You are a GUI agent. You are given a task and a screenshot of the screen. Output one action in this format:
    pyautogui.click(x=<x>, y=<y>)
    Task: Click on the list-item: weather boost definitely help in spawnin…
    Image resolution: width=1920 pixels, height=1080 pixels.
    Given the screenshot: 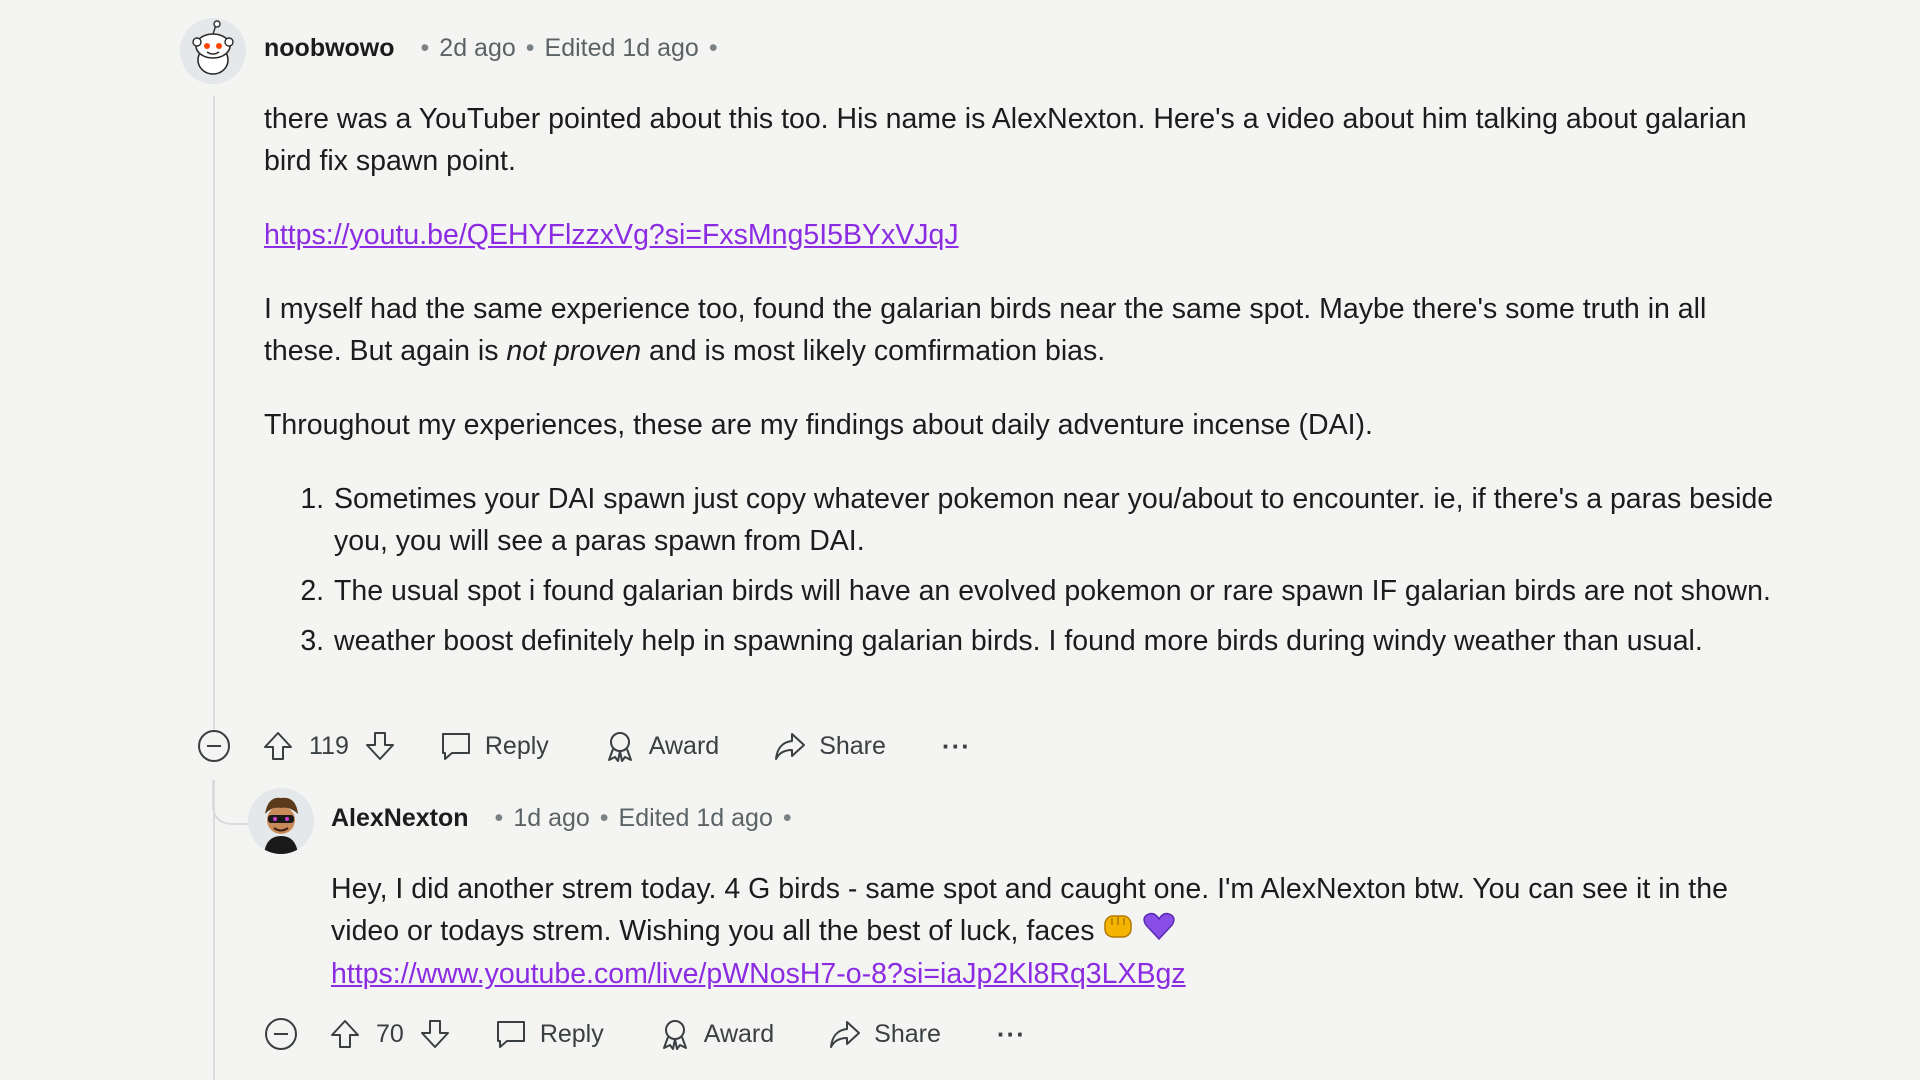 What is the action you would take?
    pyautogui.click(x=1053, y=641)
    